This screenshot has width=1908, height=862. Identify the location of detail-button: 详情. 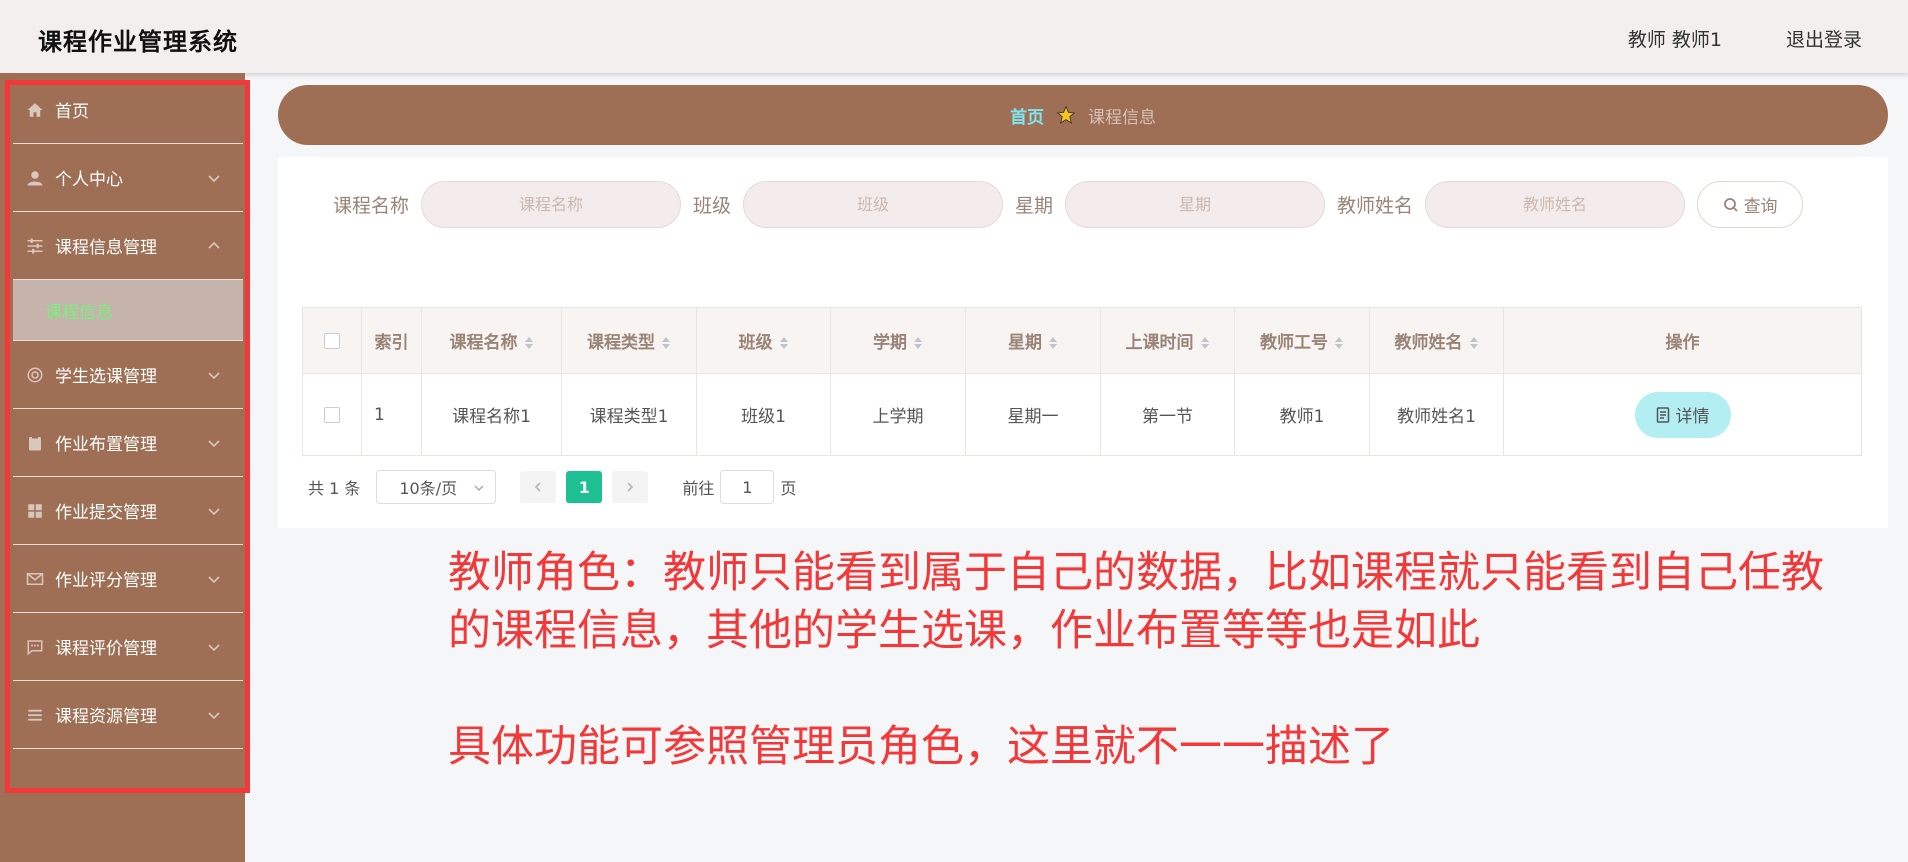
(1682, 414).